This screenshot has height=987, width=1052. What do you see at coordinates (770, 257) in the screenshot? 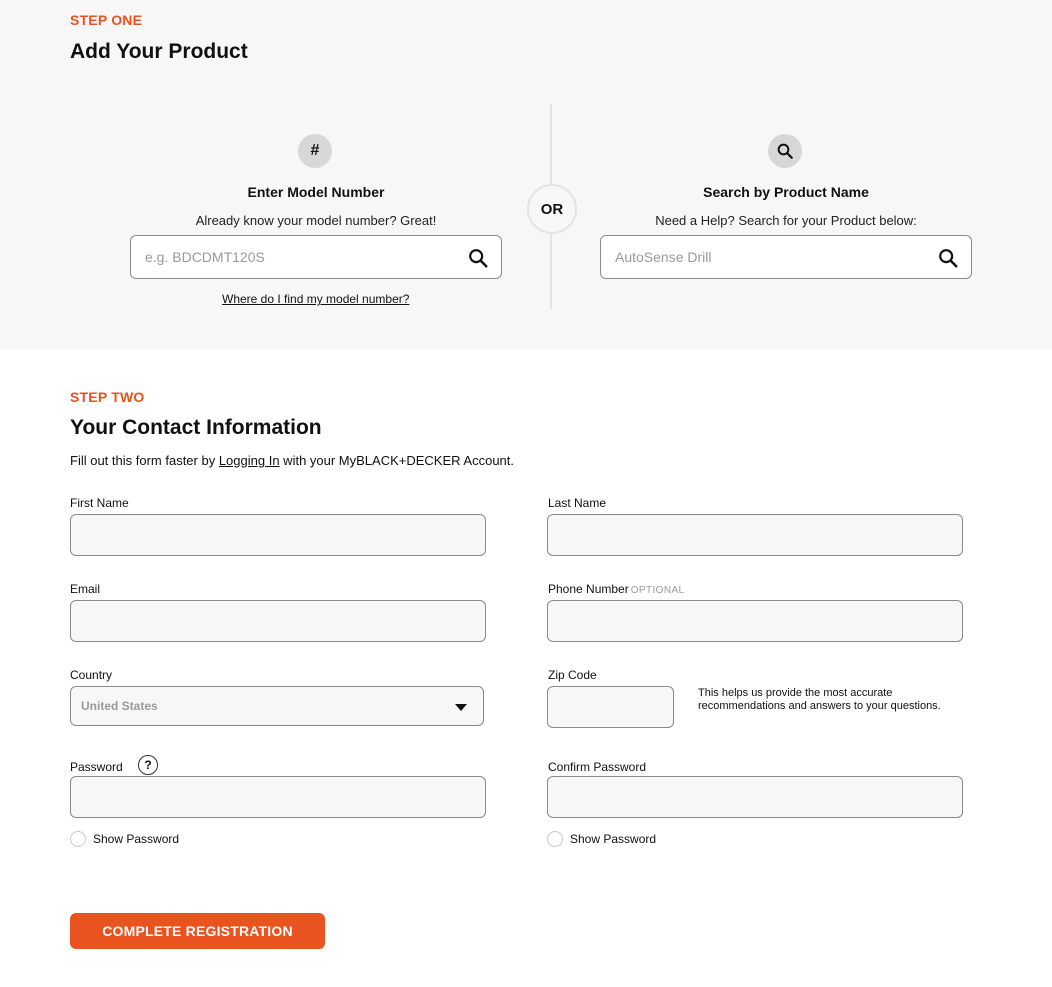
I see `product-search-input` at bounding box center [770, 257].